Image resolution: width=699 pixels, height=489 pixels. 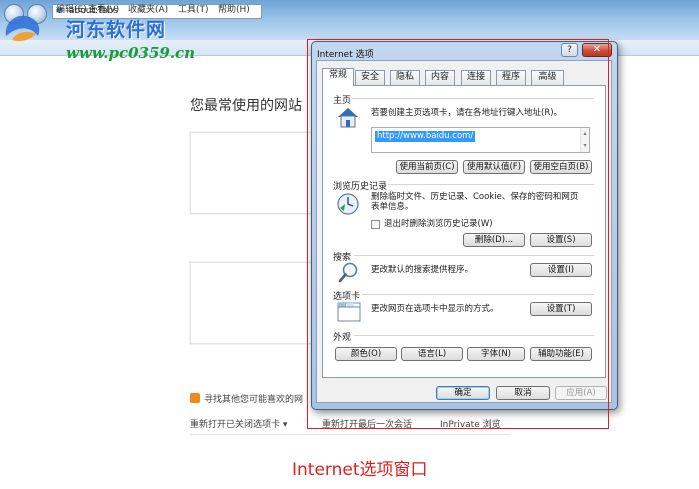 I want to click on annotation-caption: Internet选项窗口, so click(x=360, y=470).